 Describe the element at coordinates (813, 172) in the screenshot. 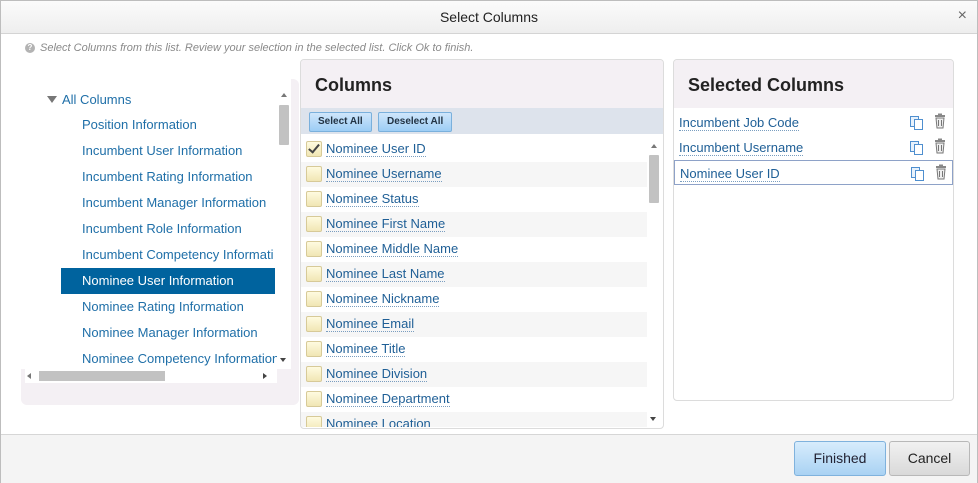

I see `selected-column-row: Nominee User ID` at that location.